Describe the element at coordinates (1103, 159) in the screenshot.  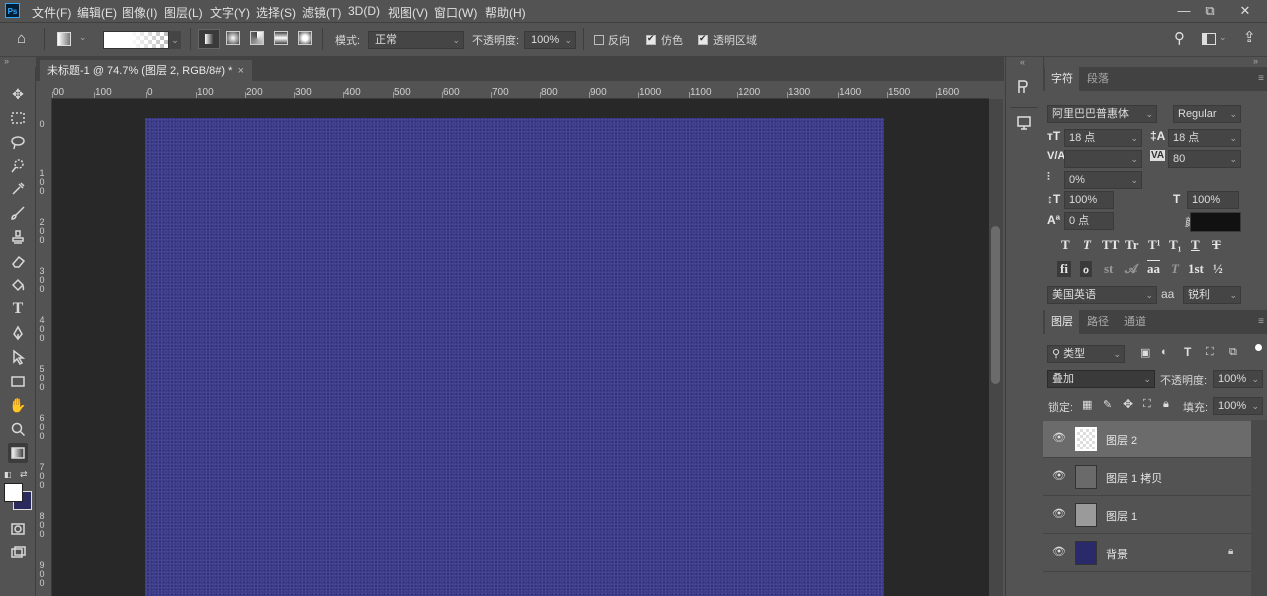
I see `kerning-field: ⌄` at that location.